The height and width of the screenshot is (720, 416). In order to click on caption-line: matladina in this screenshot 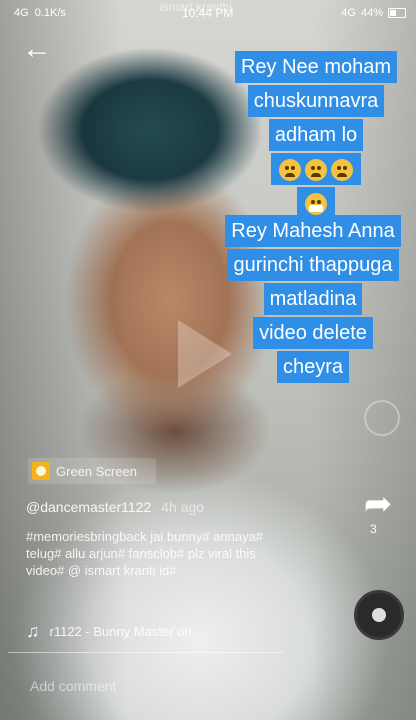, I will do `click(313, 299)`.